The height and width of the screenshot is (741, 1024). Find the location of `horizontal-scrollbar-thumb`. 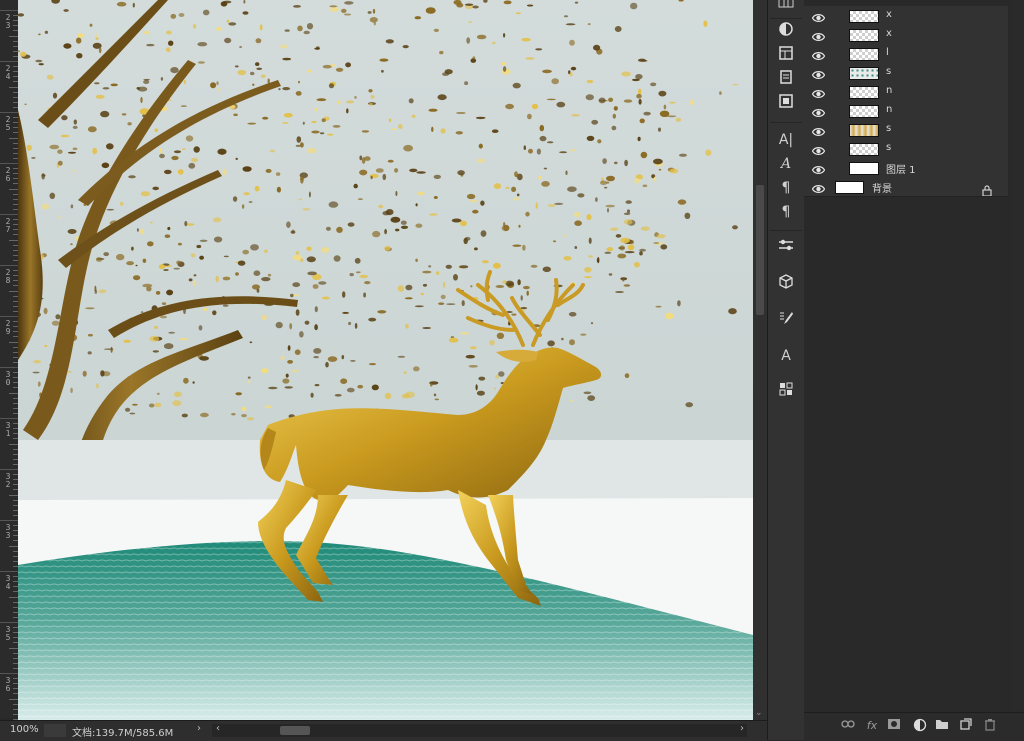

horizontal-scrollbar-thumb is located at coordinates (295, 730).